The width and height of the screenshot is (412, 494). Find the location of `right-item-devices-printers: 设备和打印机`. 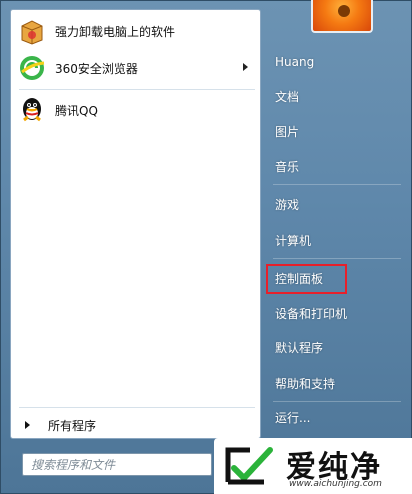

right-item-devices-printers: 设备和打印机 is located at coordinates (337, 313).